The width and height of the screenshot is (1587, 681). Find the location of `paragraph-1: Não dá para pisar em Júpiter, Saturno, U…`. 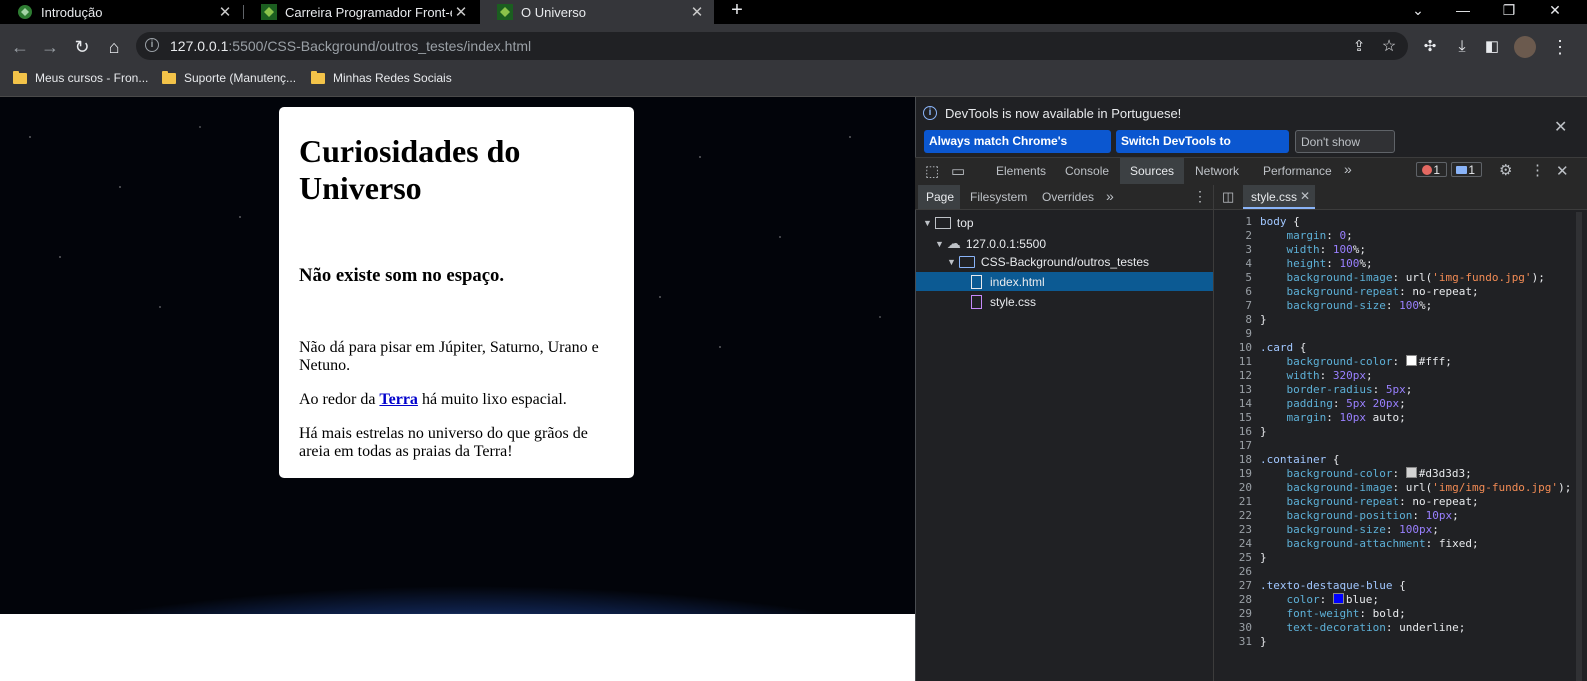

paragraph-1: Não dá para pisar em Júpiter, Saturno, U… is located at coordinates (449, 356).